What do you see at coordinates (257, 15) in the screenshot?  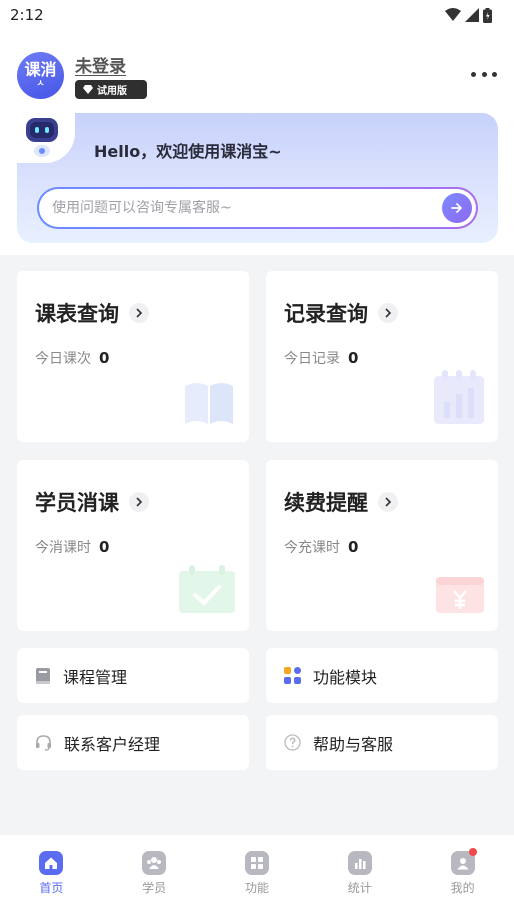 I see `status-bar: 2:12` at bounding box center [257, 15].